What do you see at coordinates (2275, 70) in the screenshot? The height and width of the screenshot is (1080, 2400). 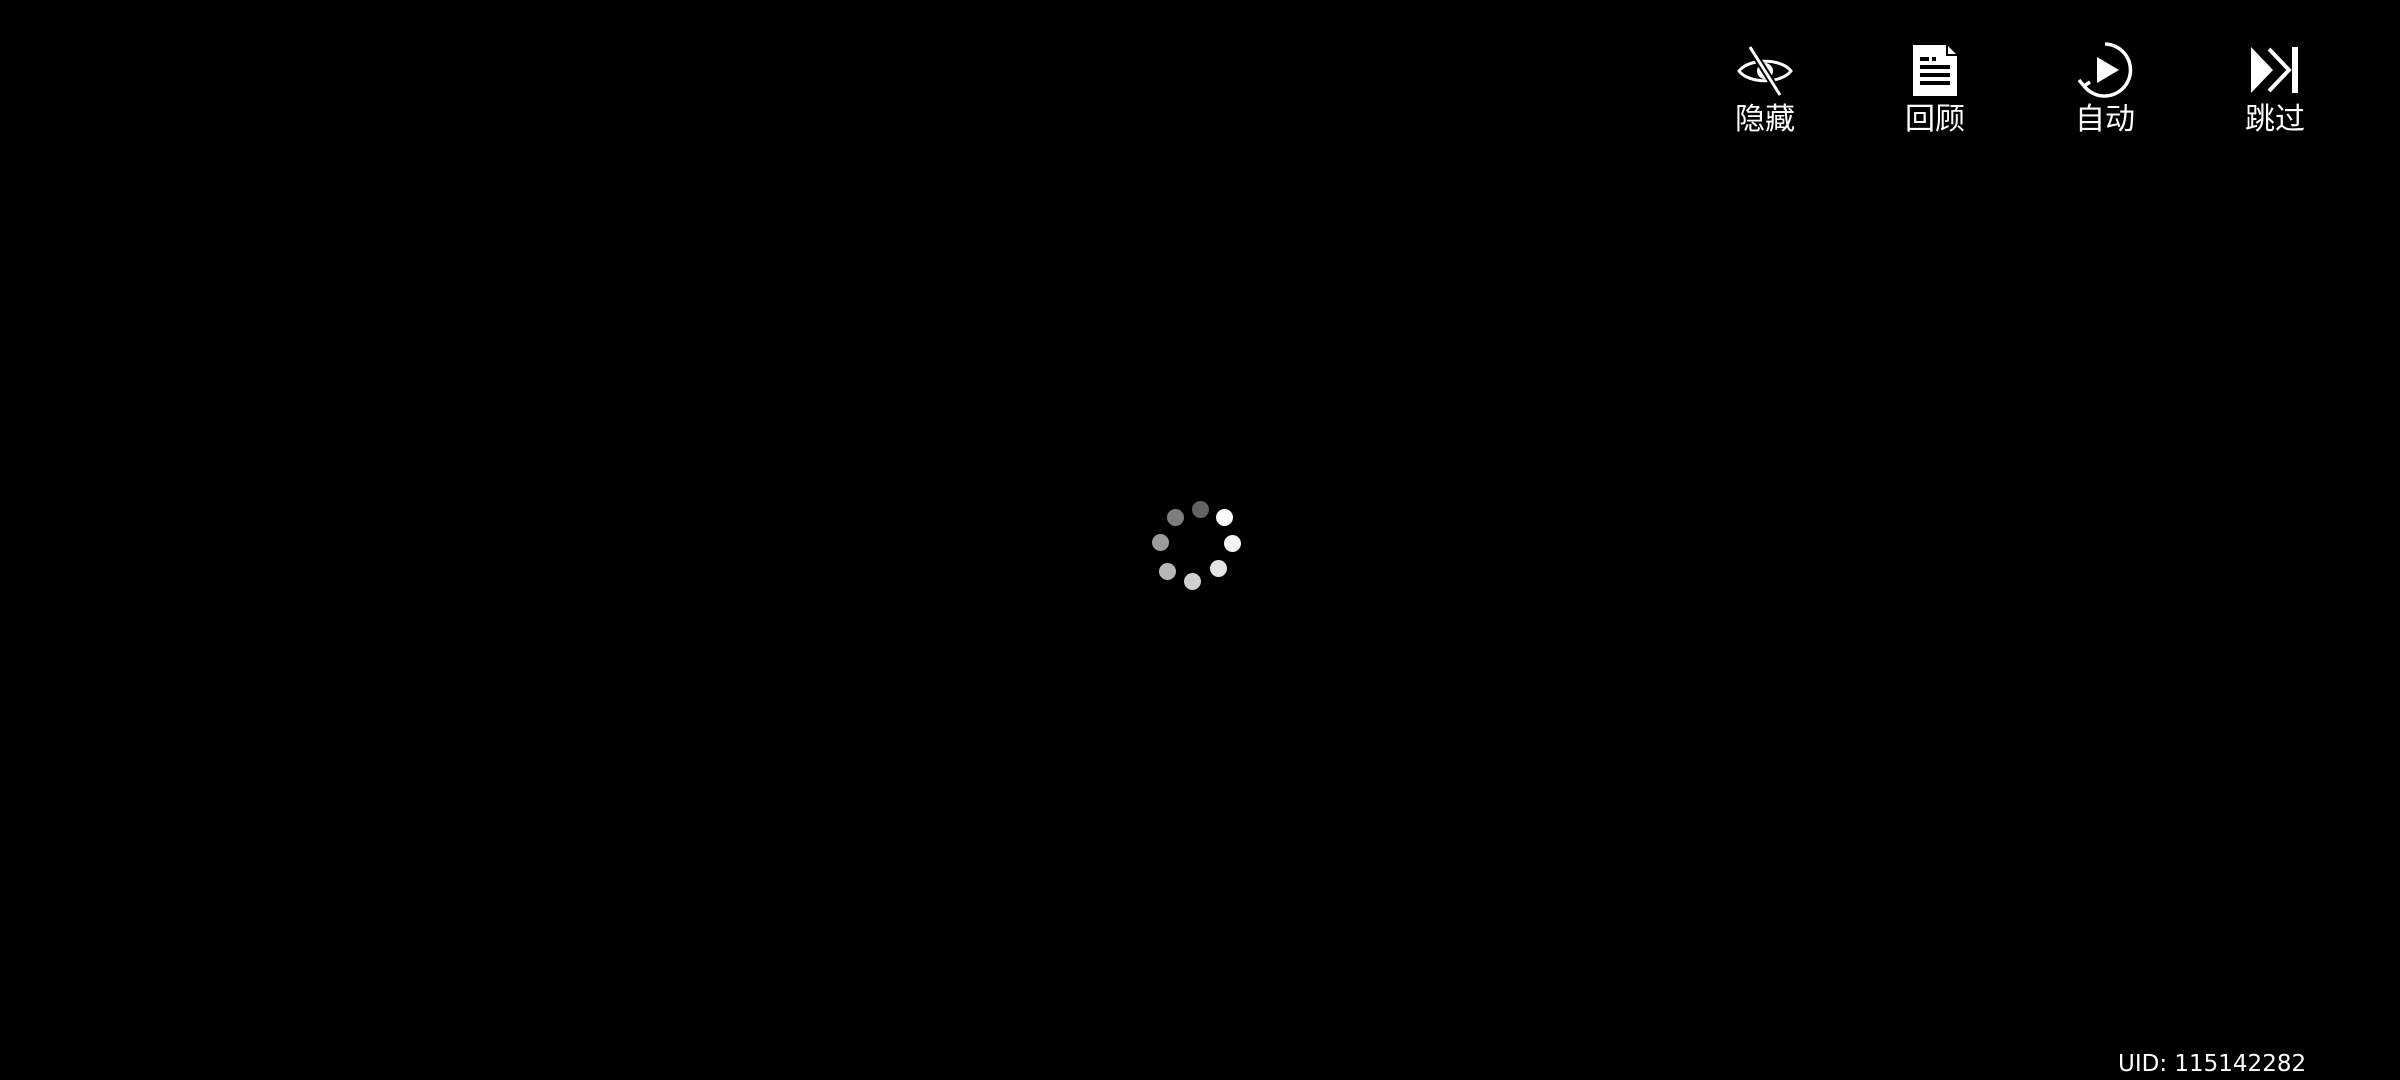 I see `skip-forward-icon` at bounding box center [2275, 70].